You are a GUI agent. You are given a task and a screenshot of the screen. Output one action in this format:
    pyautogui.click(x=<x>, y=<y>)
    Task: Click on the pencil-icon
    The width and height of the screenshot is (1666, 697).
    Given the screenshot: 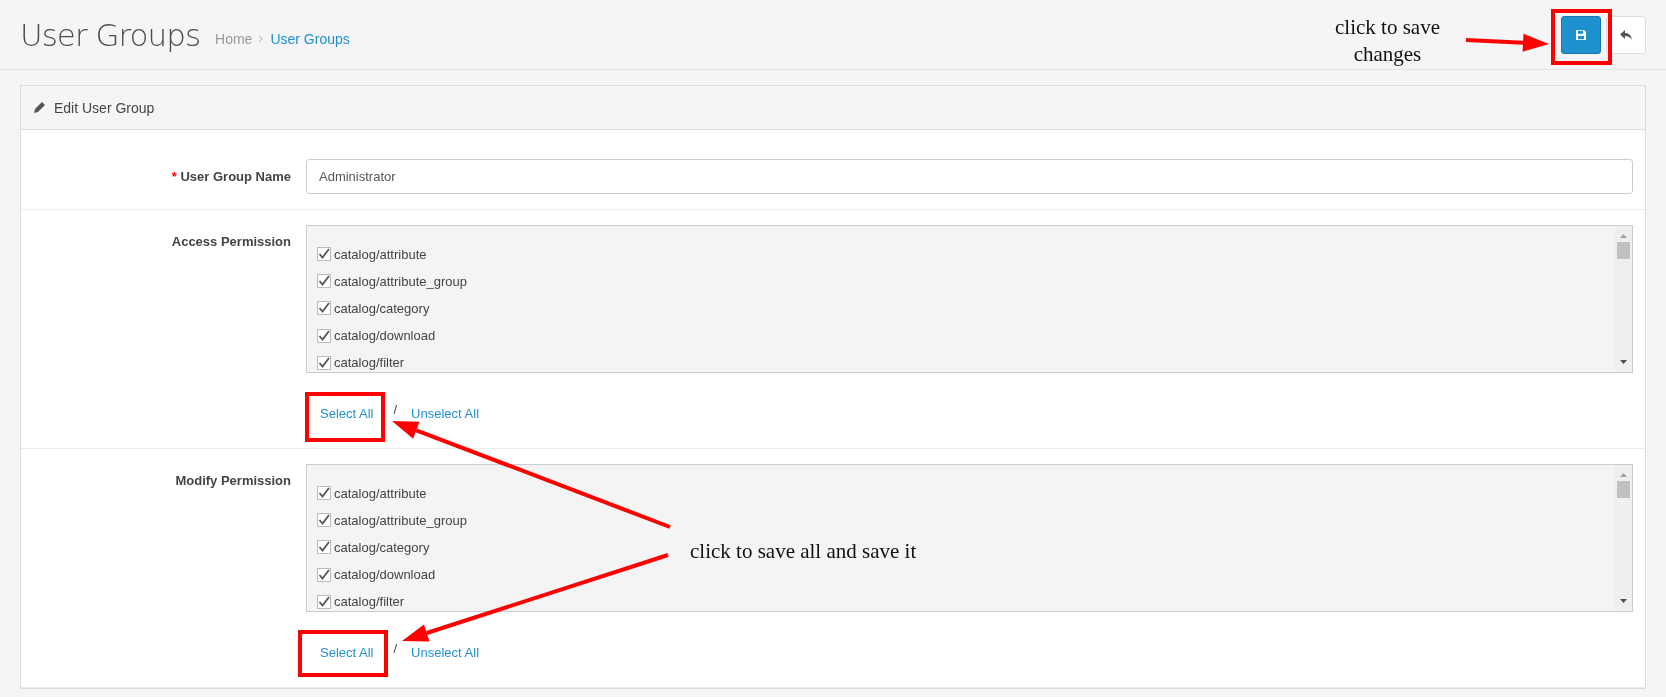 What is the action you would take?
    pyautogui.click(x=39, y=107)
    